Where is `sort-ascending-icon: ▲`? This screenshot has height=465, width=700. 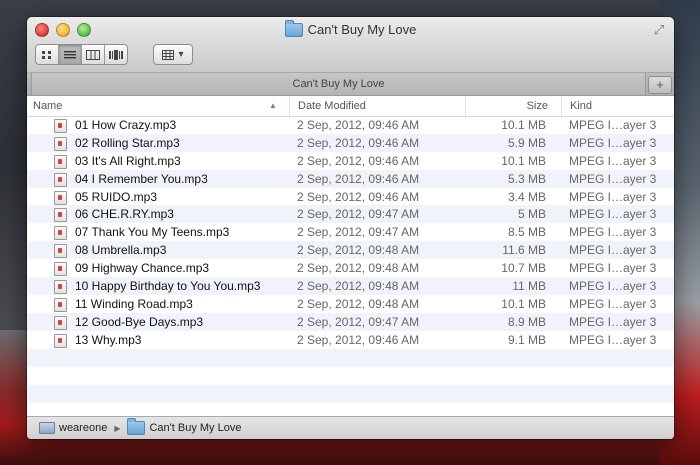 sort-ascending-icon: ▲ is located at coordinates (273, 105).